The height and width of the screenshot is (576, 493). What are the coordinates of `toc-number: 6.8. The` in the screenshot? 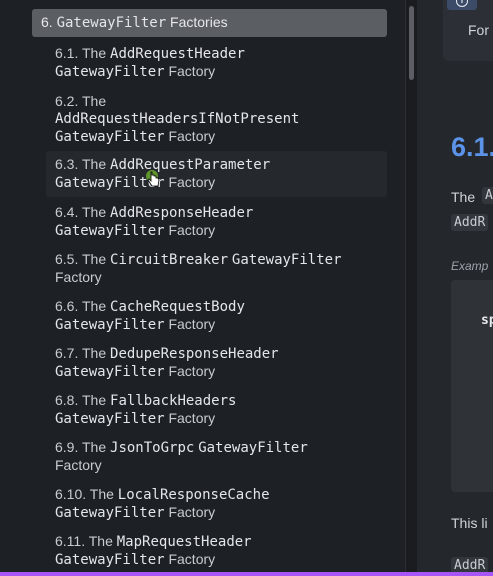 It's located at (81, 400).